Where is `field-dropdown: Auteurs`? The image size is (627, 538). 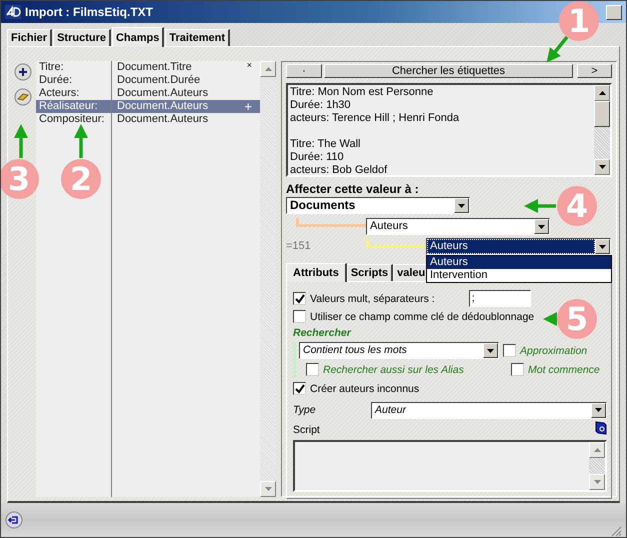 field-dropdown: Auteurs is located at coordinates (458, 226).